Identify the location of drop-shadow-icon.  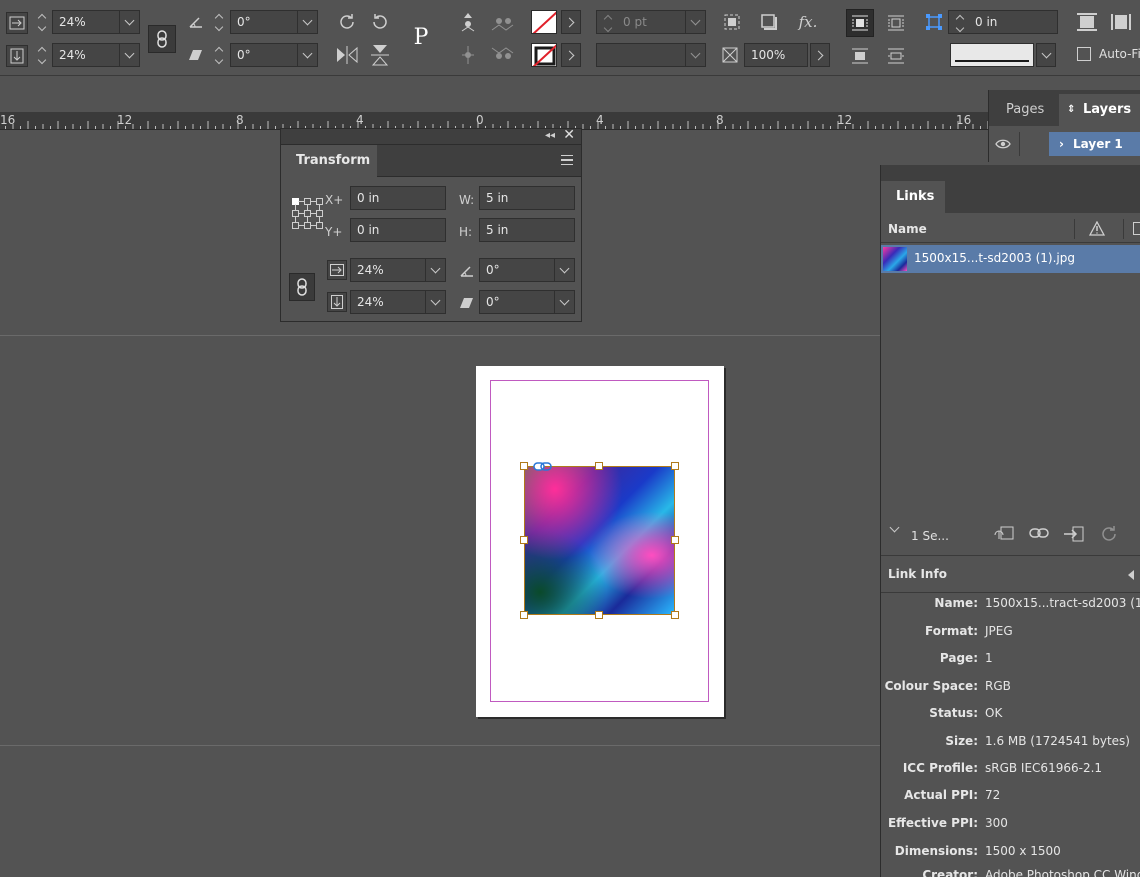
(769, 22).